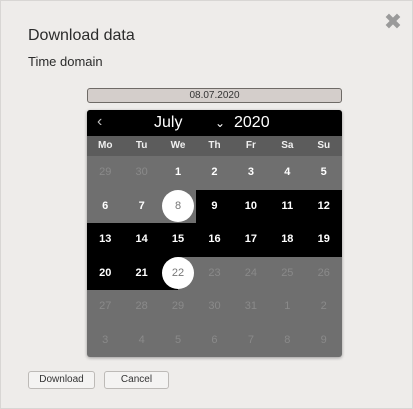 This screenshot has height=409, width=413. Describe the element at coordinates (65, 61) in the screenshot. I see `section-label: Time domain` at that location.